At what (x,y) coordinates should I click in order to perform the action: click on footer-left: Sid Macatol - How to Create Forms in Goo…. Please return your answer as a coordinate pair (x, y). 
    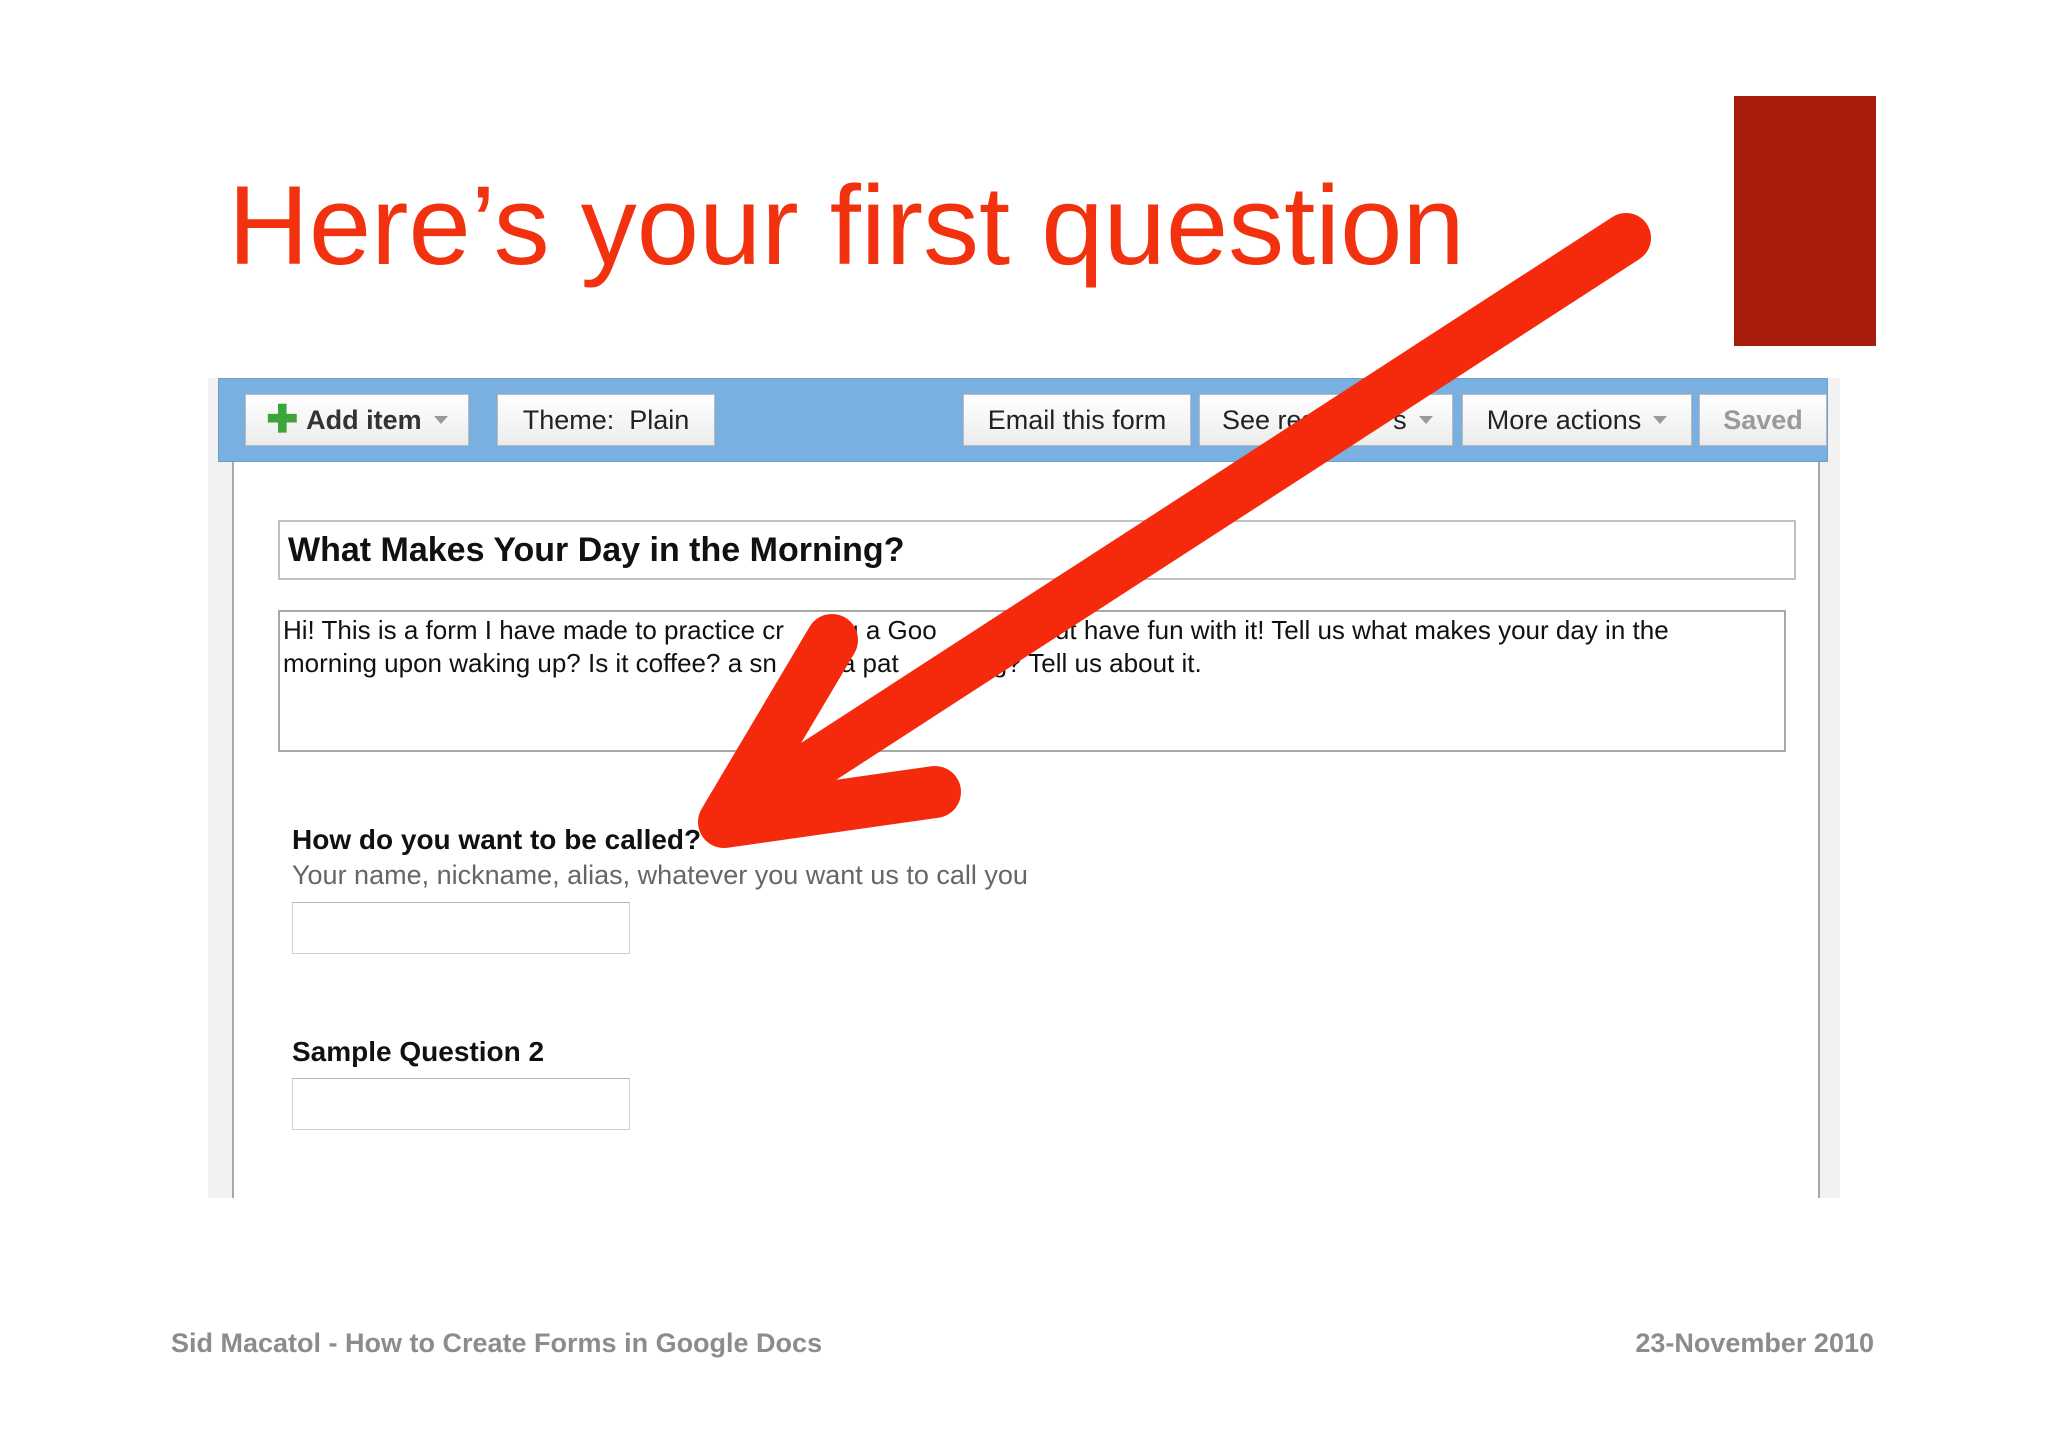
    Looking at the image, I should click on (497, 1343).